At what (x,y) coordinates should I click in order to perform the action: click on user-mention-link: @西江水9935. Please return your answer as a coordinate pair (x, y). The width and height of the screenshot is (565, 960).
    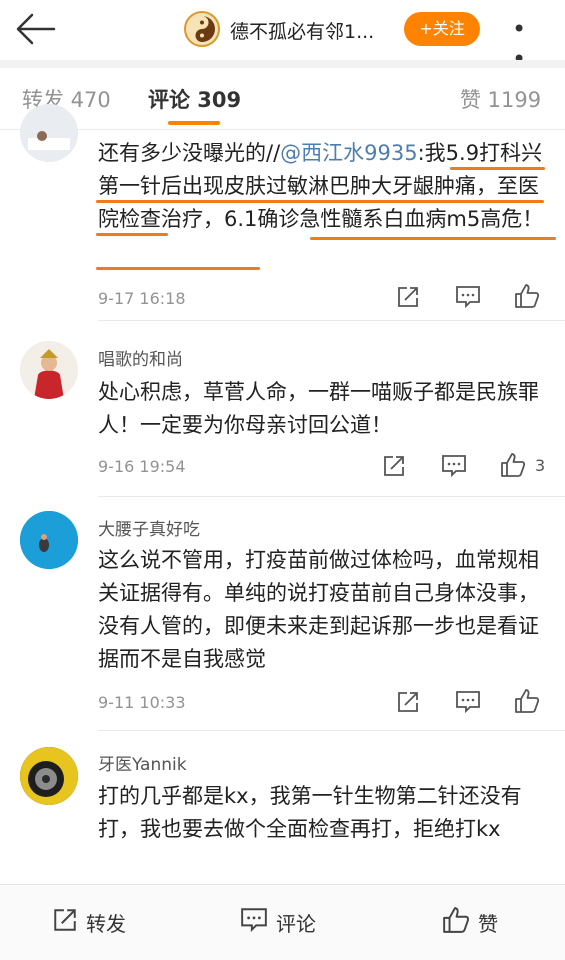
    Looking at the image, I should click on (348, 153).